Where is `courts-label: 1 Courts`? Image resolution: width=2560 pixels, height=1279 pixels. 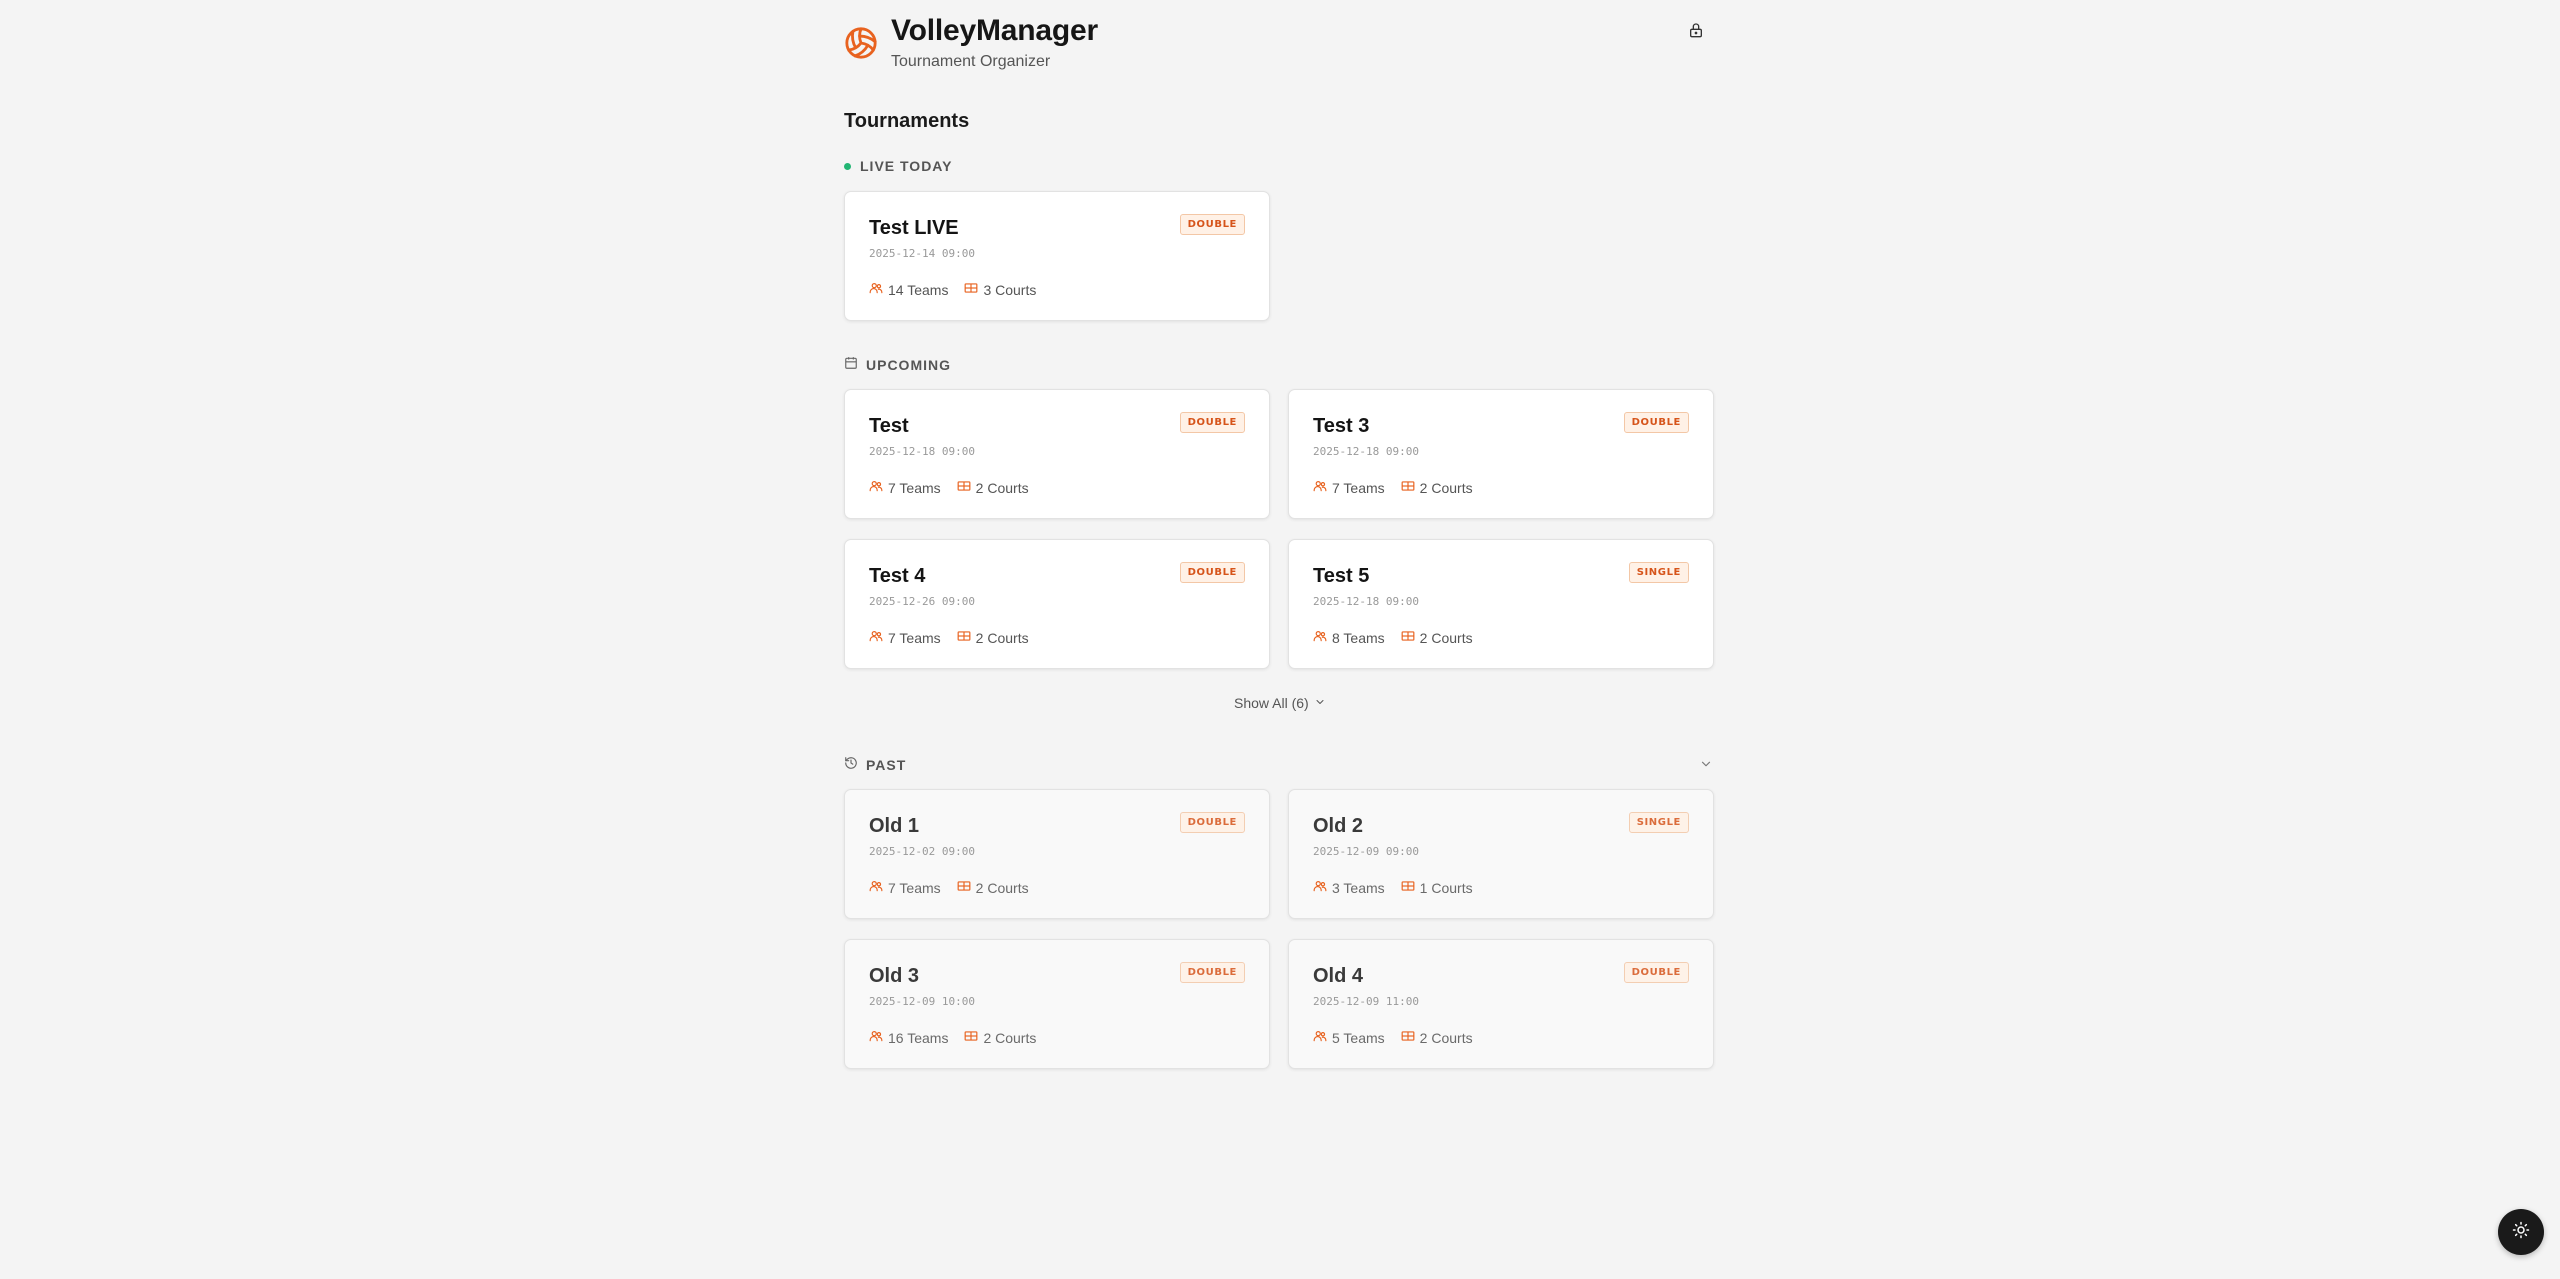
courts-label: 1 Courts is located at coordinates (1446, 887).